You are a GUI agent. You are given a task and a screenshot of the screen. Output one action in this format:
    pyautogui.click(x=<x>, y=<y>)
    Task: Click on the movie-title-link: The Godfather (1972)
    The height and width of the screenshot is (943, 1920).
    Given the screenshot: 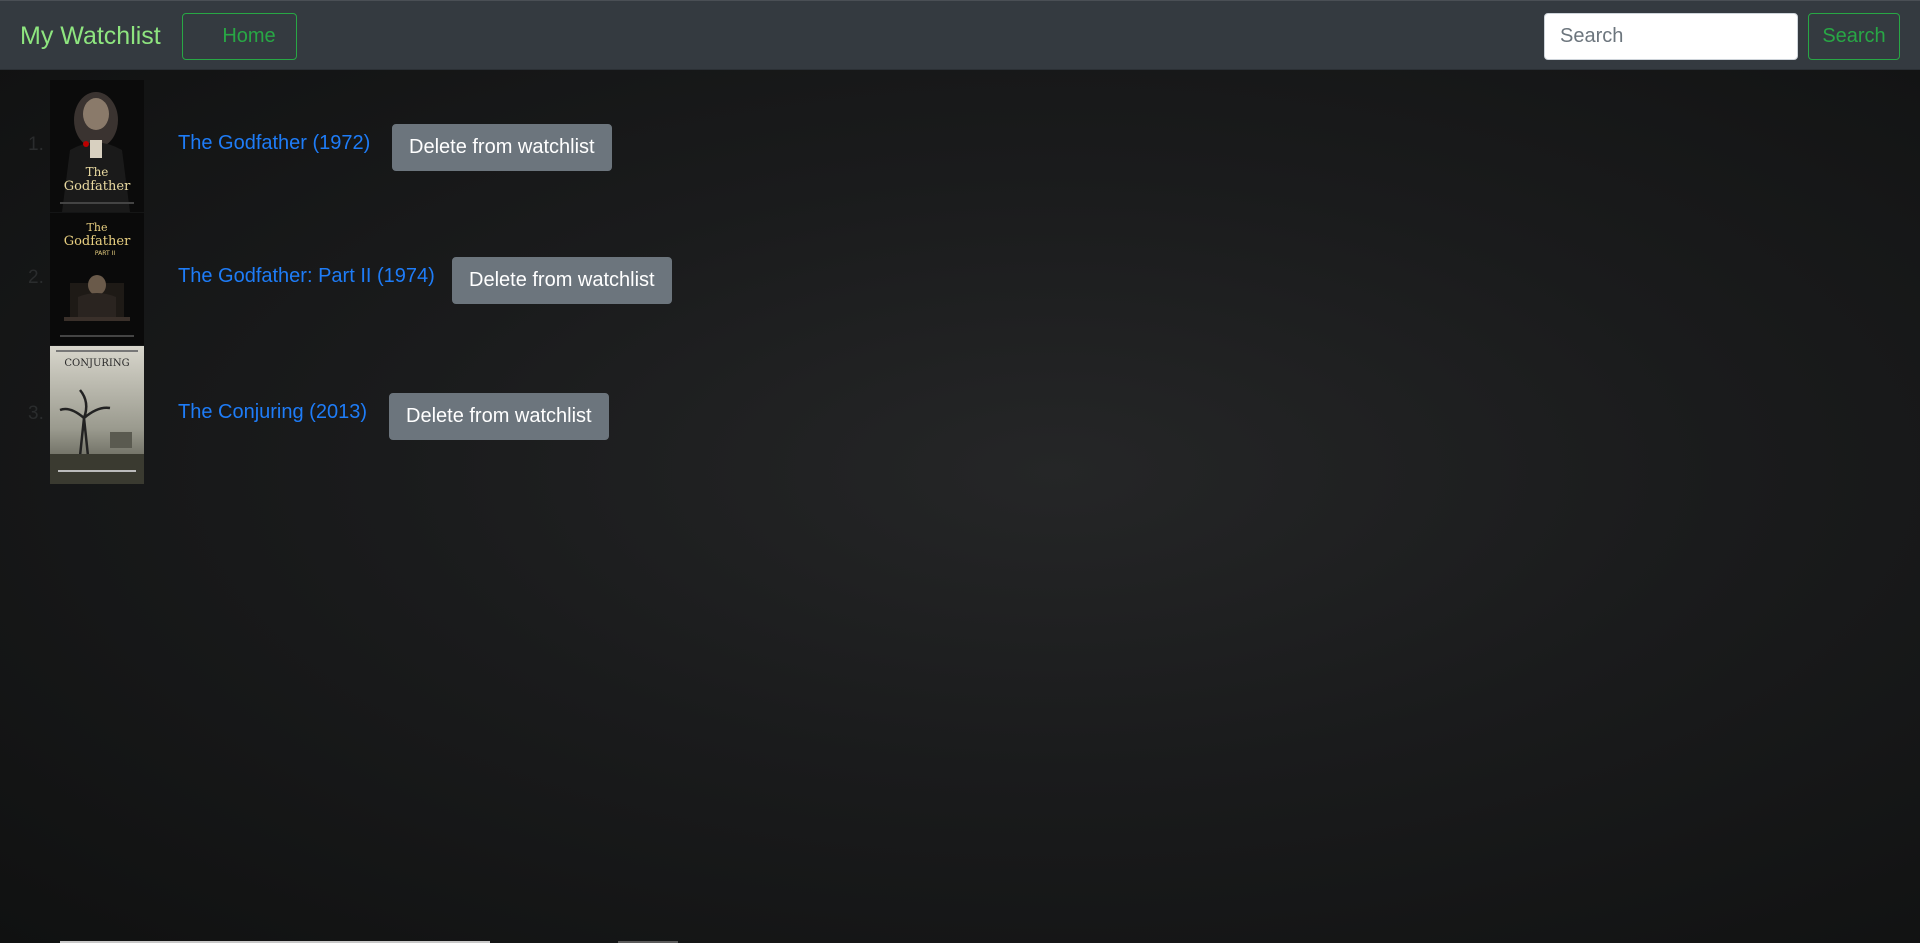 What is the action you would take?
    pyautogui.click(x=274, y=143)
    